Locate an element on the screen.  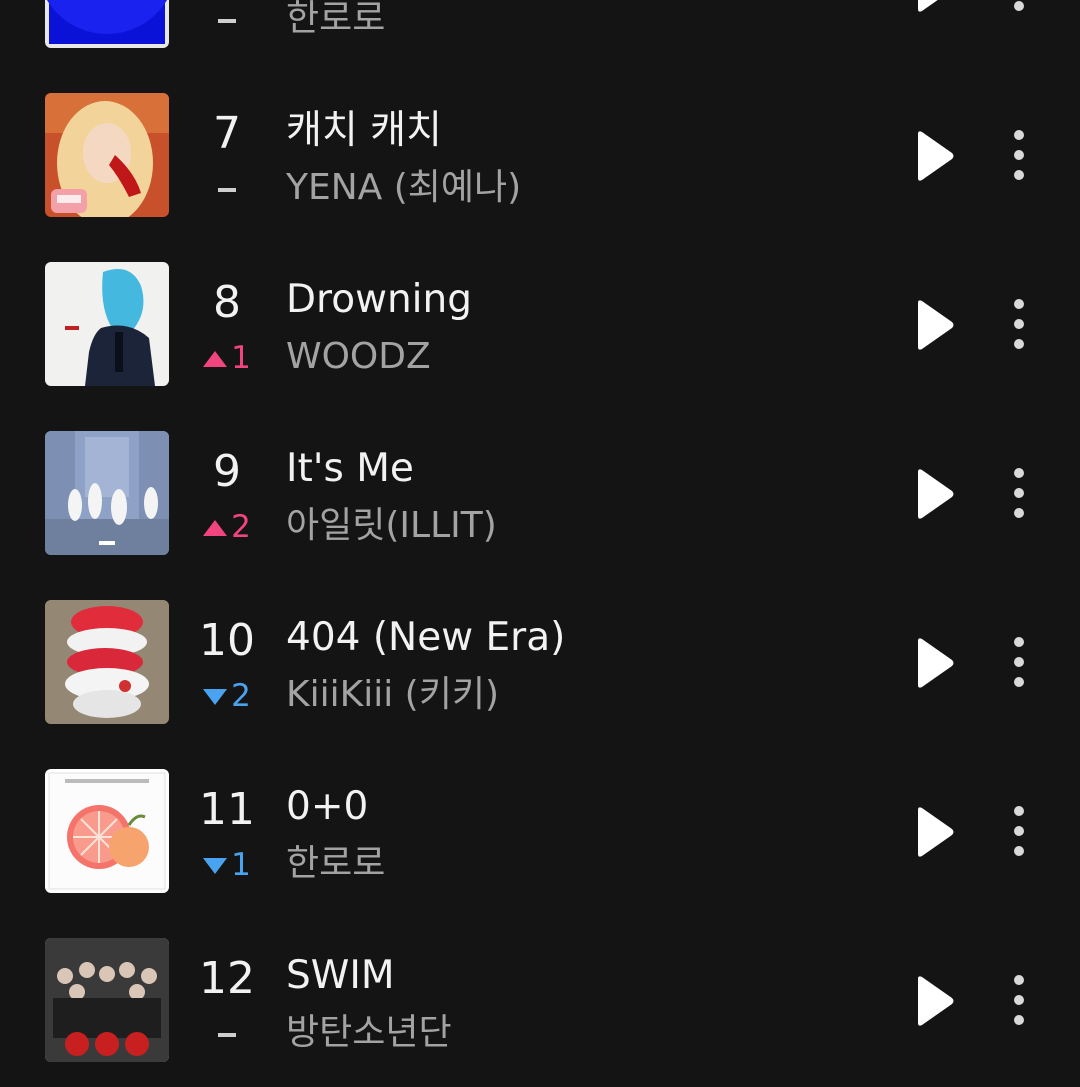
song-title: Drowning is located at coordinates (576, 300).